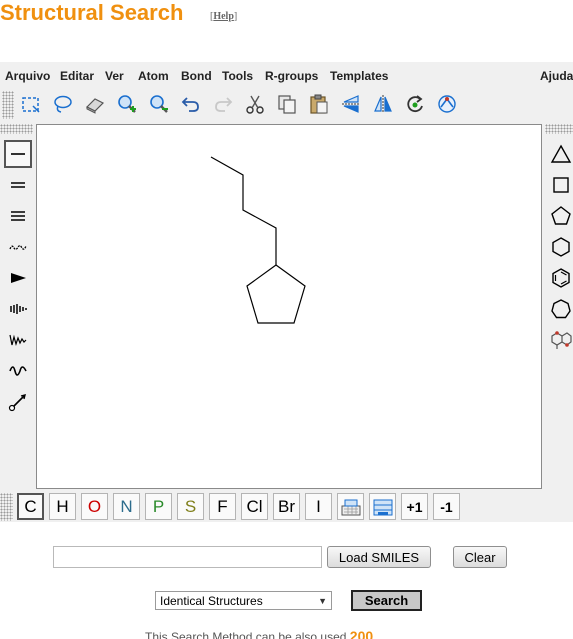 The width and height of the screenshot is (573, 639). I want to click on menu-editar: Editar, so click(77, 76).